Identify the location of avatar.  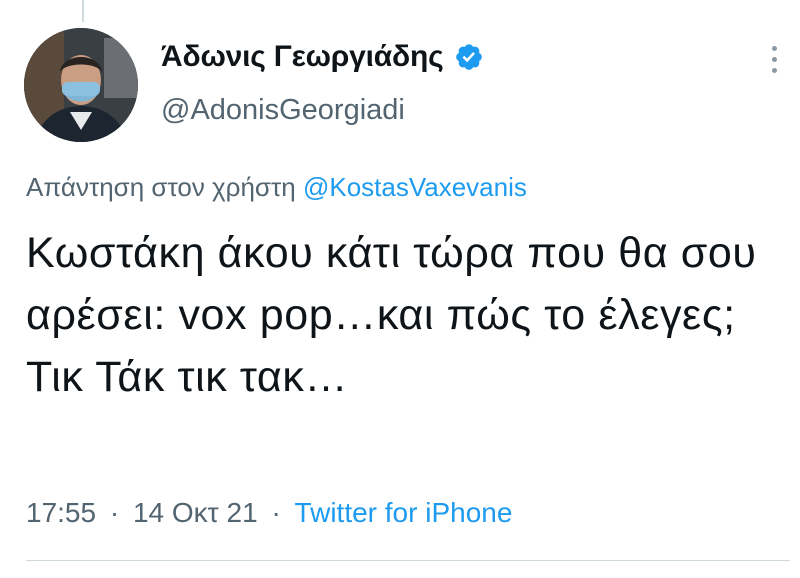
(81, 85).